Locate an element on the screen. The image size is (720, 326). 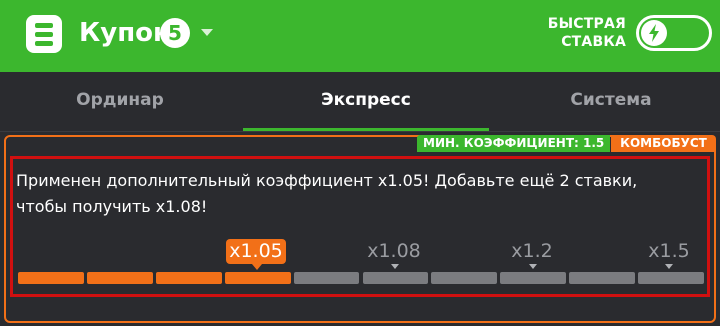
coupon-title: Купон is located at coordinates (125, 33).